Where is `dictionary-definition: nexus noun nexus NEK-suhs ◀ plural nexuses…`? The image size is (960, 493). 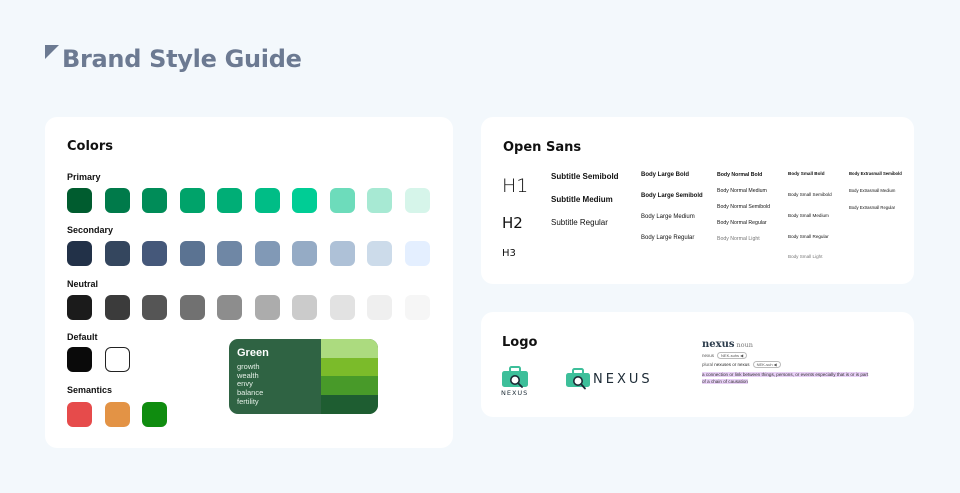
dictionary-definition: nexus noun nexus NEK-suhs ◀ plural nexuses… is located at coordinates (787, 362).